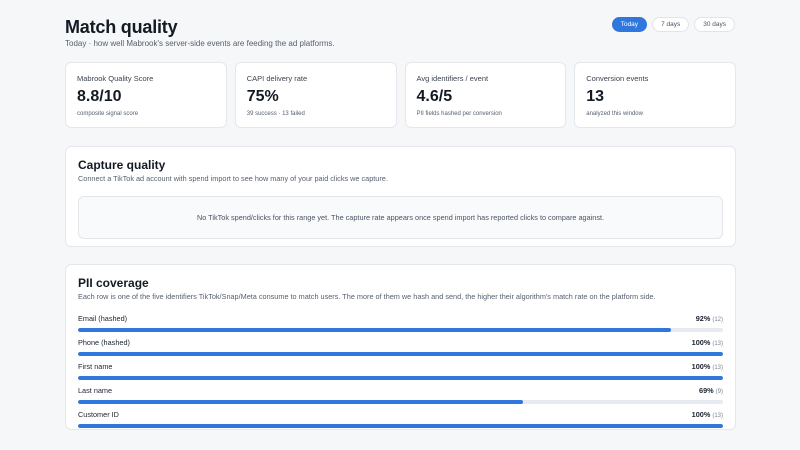 The width and height of the screenshot is (800, 450). I want to click on stat-subtext: 39 success · 13 failed, so click(275, 114).